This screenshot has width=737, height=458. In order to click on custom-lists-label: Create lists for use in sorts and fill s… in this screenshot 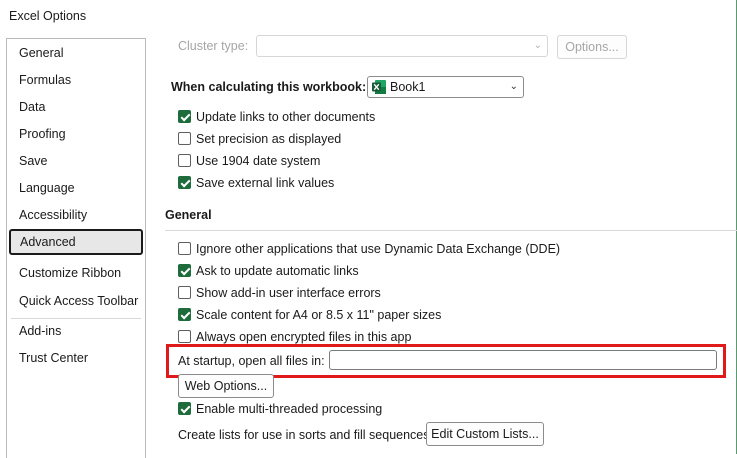, I will do `click(305, 435)`.